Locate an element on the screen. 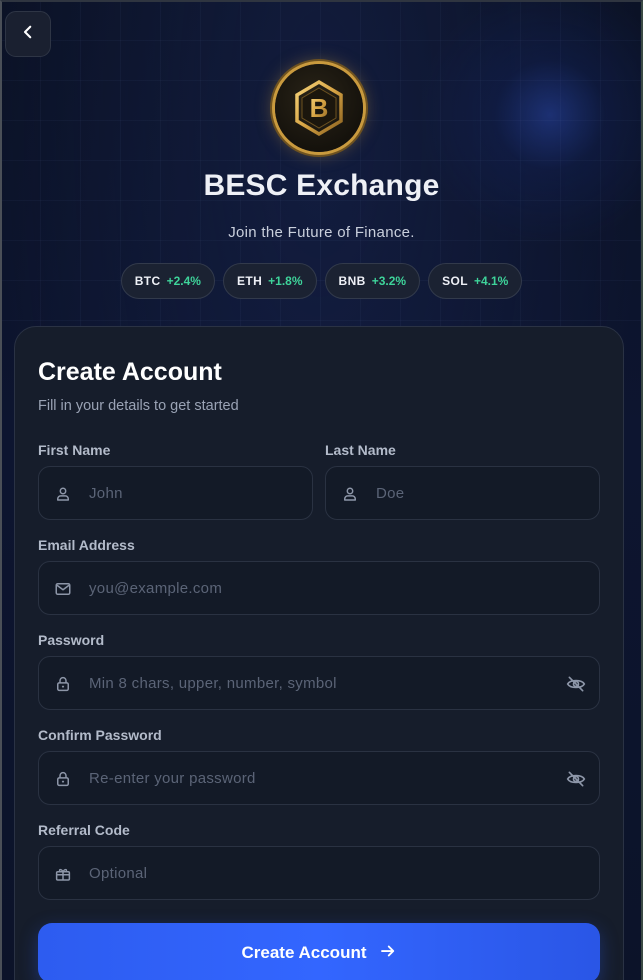  referral-field is located at coordinates (319, 873).